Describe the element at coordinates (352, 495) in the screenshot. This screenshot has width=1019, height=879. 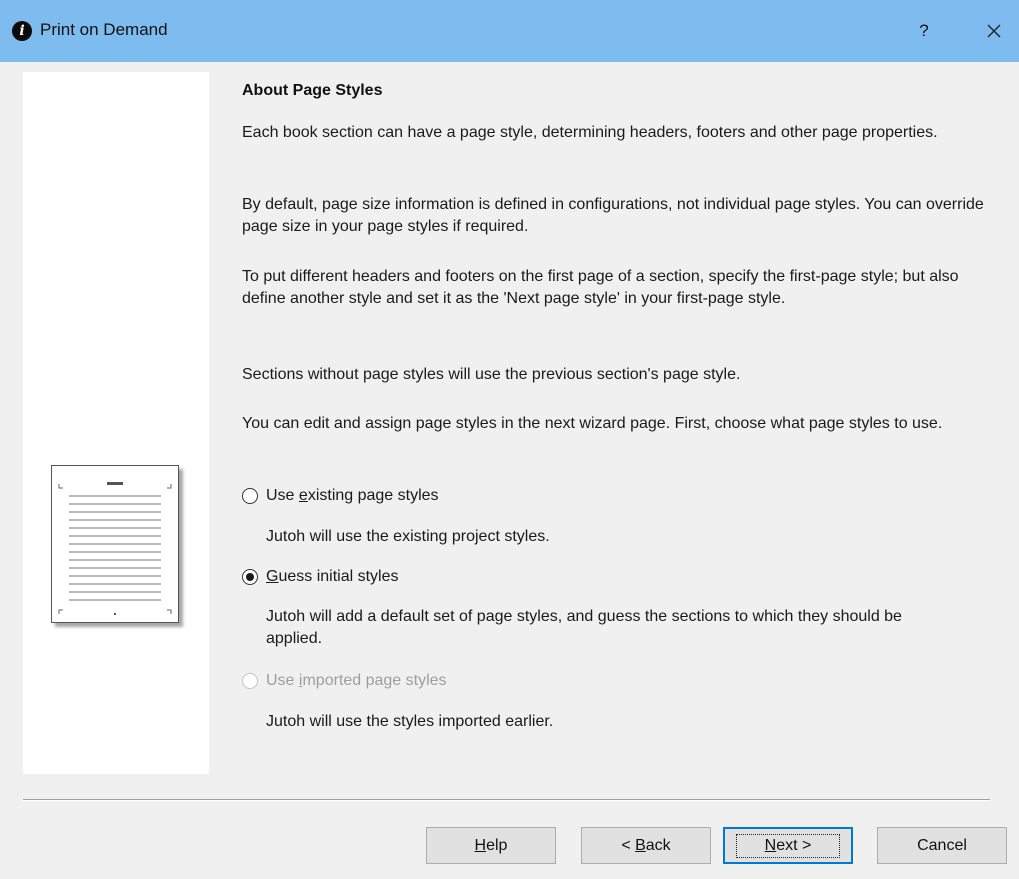
I see `radio-label: Use existing page styles` at that location.